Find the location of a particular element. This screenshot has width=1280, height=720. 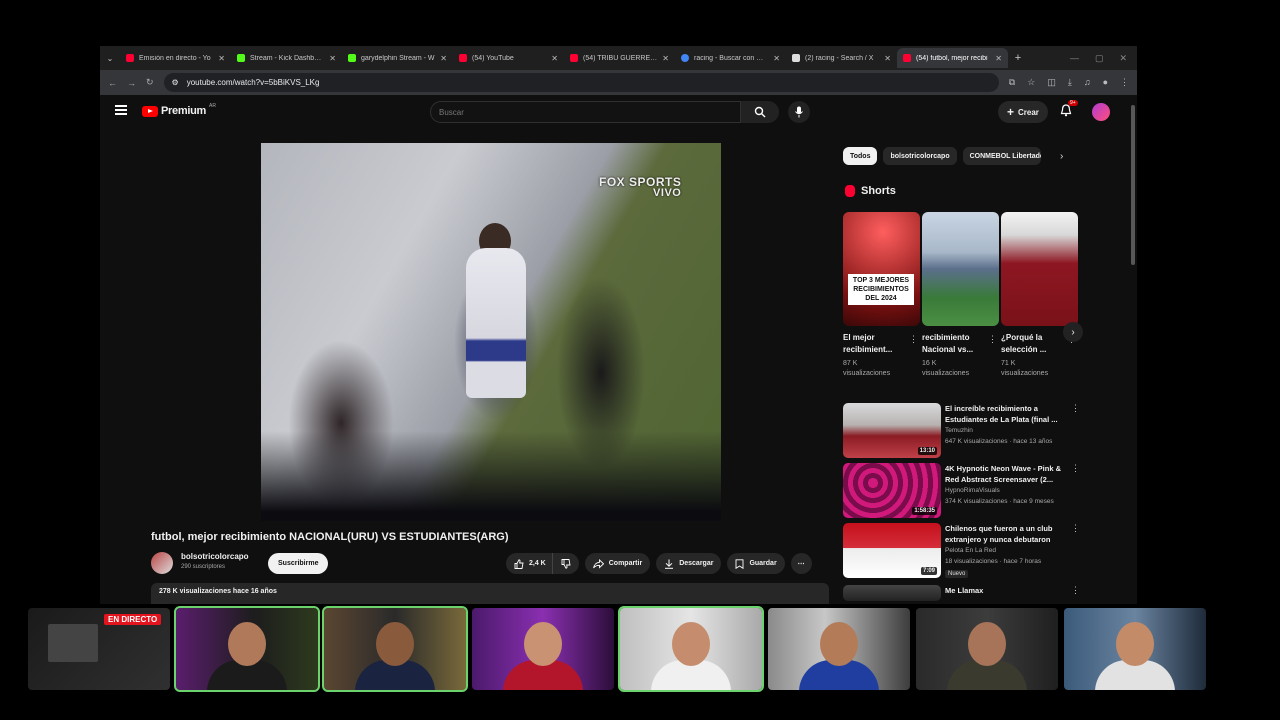

browser-menu-icon: ⋮ is located at coordinates (1124, 82).